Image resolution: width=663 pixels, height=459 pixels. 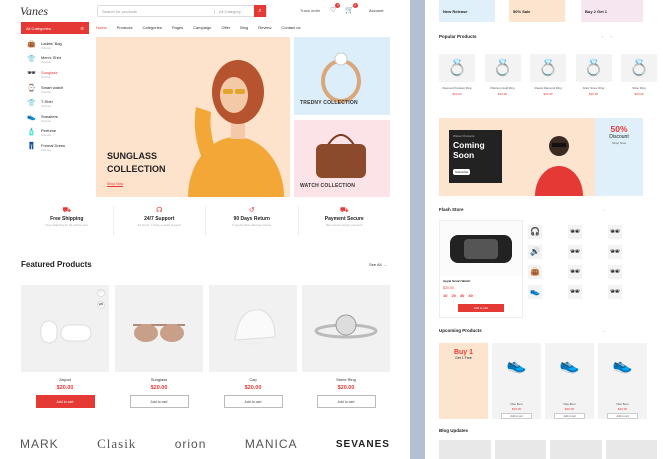 I want to click on compare-icon: ⇄, so click(x=101, y=305).